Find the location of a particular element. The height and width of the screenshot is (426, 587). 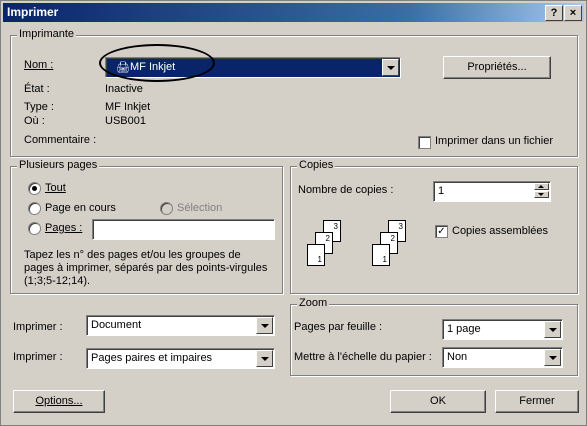

type-label: Type : is located at coordinates (39, 107).